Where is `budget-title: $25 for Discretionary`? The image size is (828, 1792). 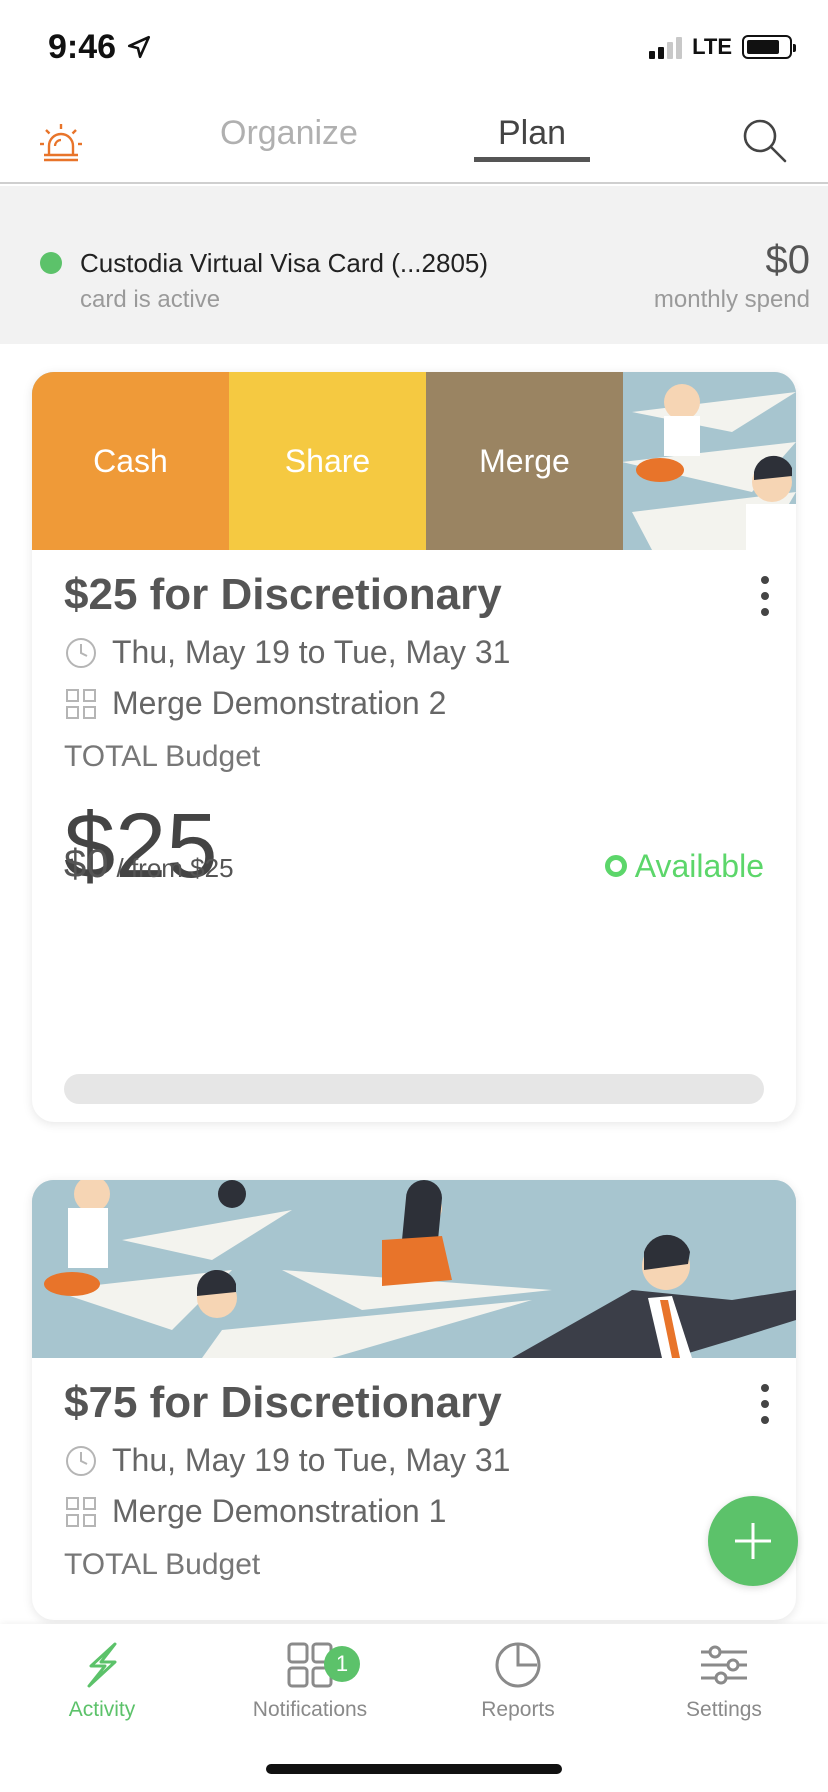 budget-title: $25 for Discretionary is located at coordinates (283, 594).